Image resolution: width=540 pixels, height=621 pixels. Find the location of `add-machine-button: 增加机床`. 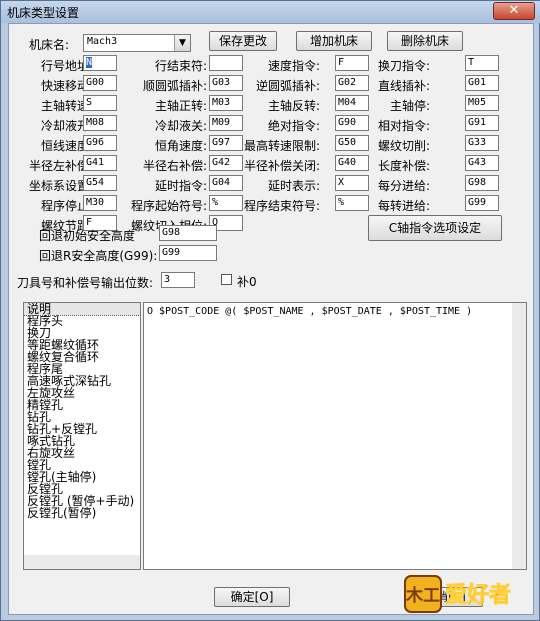

add-machine-button: 增加机床 is located at coordinates (334, 41).